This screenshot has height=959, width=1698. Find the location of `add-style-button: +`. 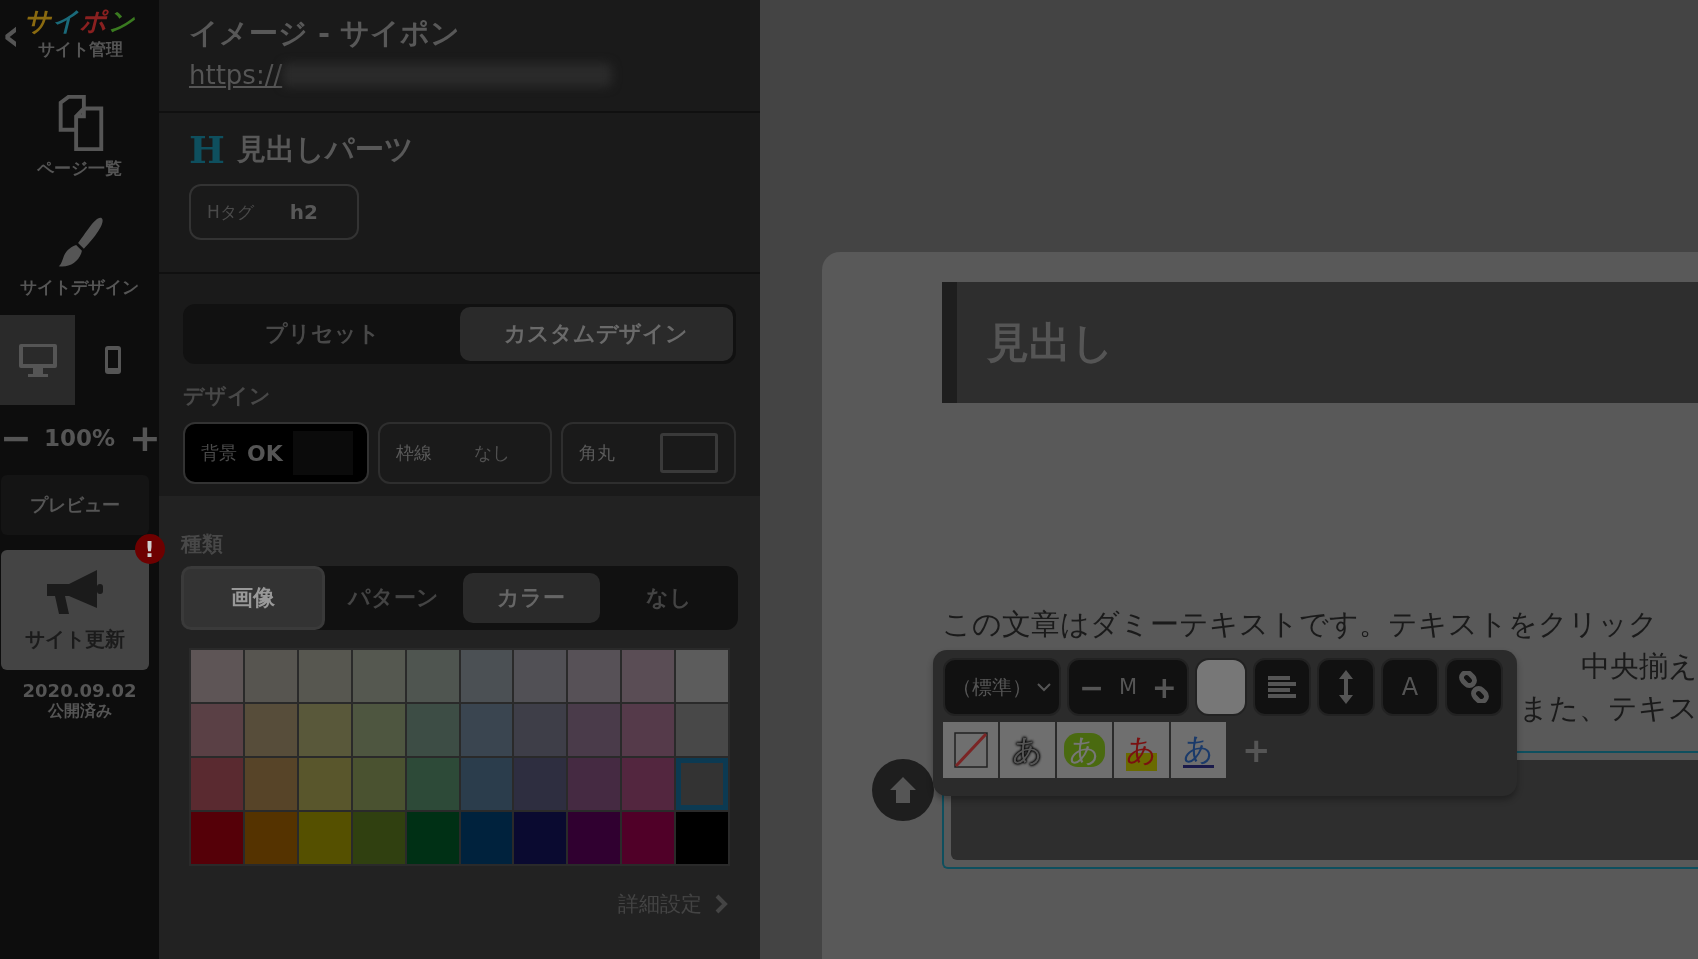

add-style-button: + is located at coordinates (1256, 750).